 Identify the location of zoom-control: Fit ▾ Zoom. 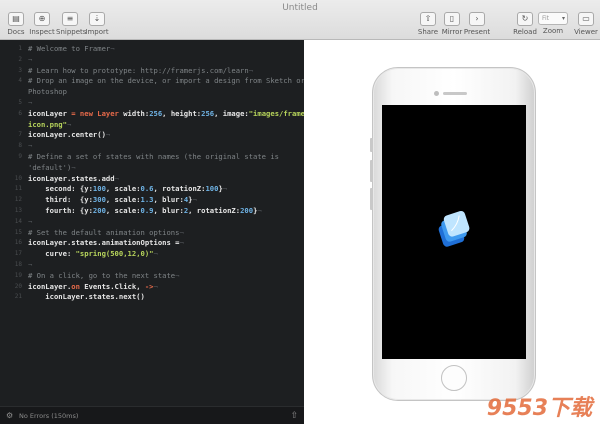
(553, 23).